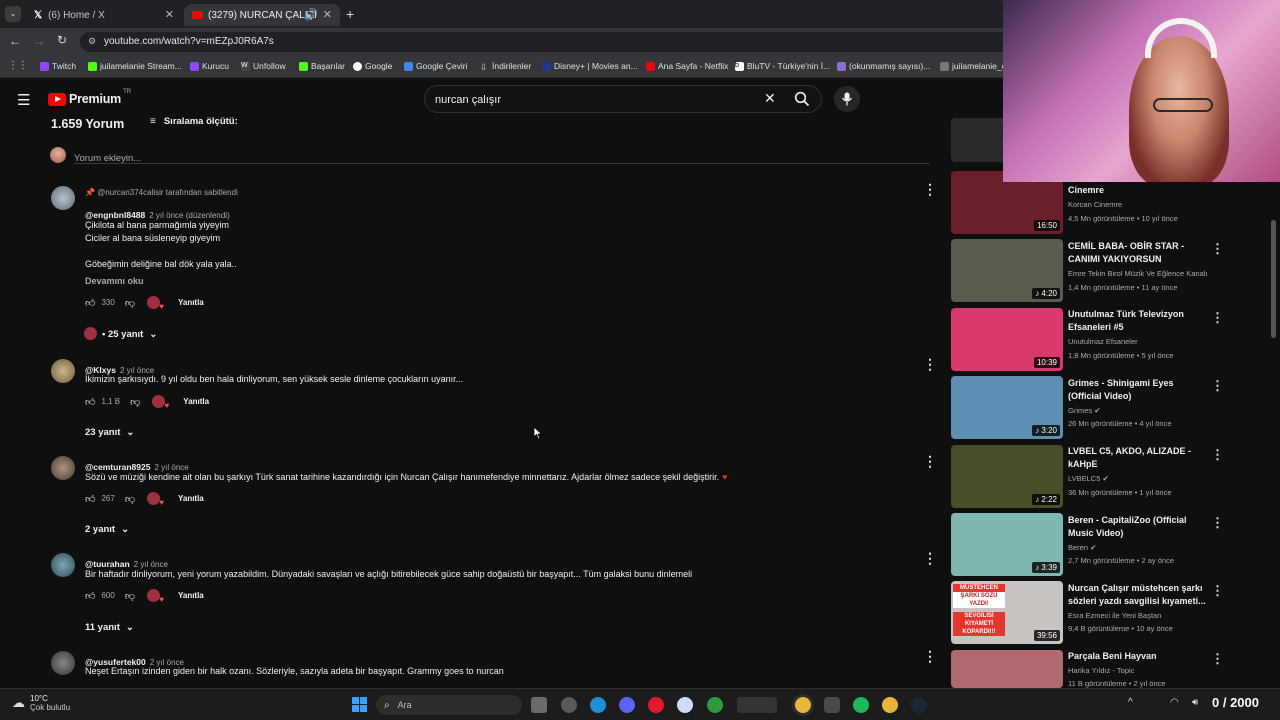 The image size is (1280, 720). I want to click on speaker-icon: 🔊, so click(311, 14).